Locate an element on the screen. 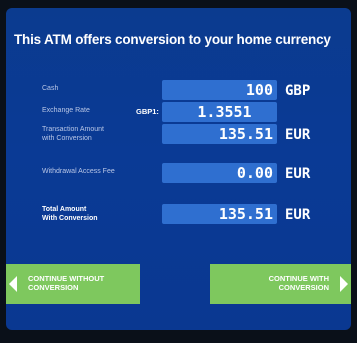 The width and height of the screenshot is (357, 343). continue-without-conversion-button: CONTINUE WITHOUT CONVERSION is located at coordinates (73, 284).